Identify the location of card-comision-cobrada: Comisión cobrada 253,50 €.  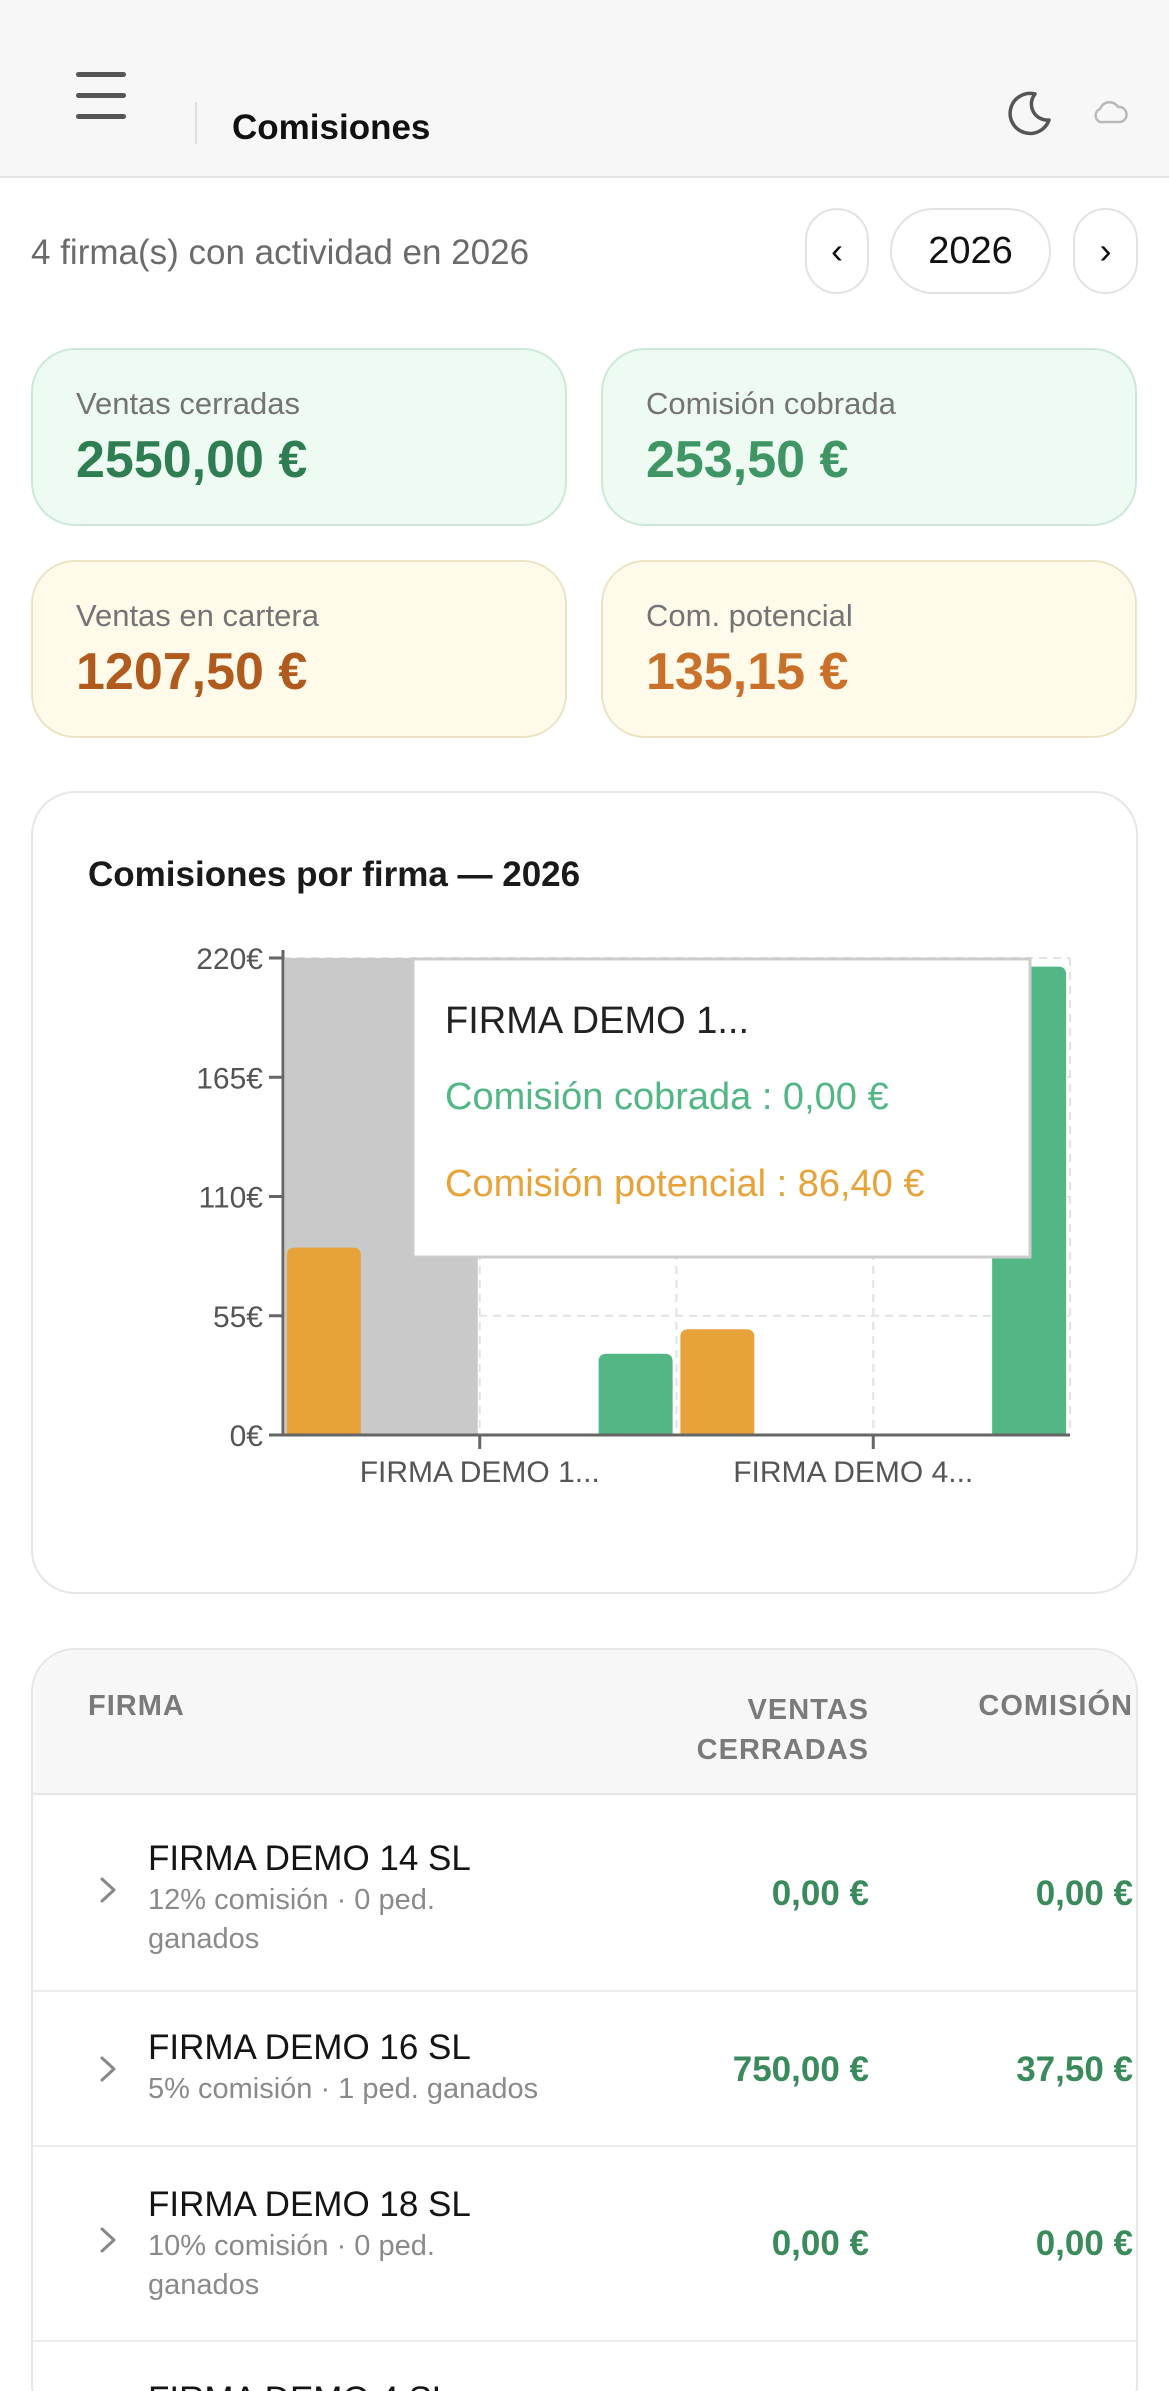
(869, 437).